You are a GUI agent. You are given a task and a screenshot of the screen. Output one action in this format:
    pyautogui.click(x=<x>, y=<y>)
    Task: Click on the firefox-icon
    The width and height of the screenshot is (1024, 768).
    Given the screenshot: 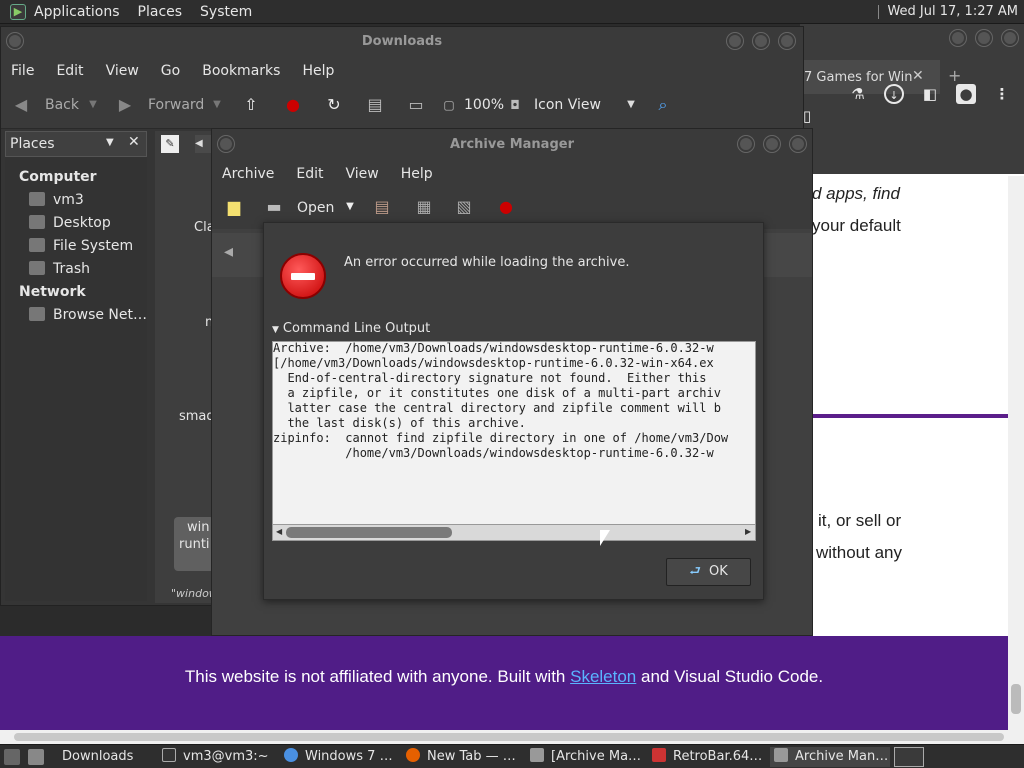 What is the action you would take?
    pyautogui.click(x=413, y=755)
    